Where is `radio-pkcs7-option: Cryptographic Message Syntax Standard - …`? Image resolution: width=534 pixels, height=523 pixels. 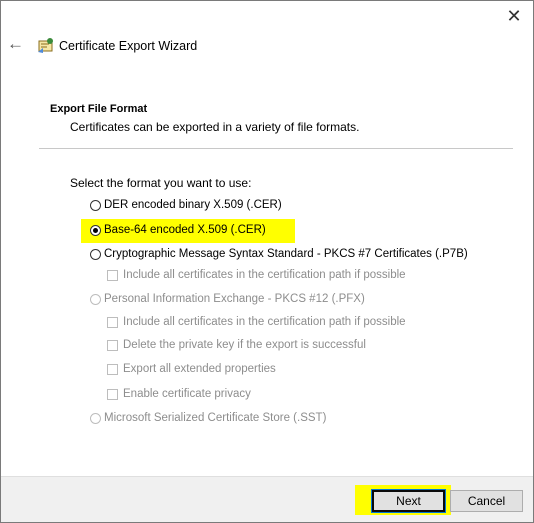
radio-pkcs7-option: Cryptographic Message Syntax Standard - … is located at coordinates (279, 254).